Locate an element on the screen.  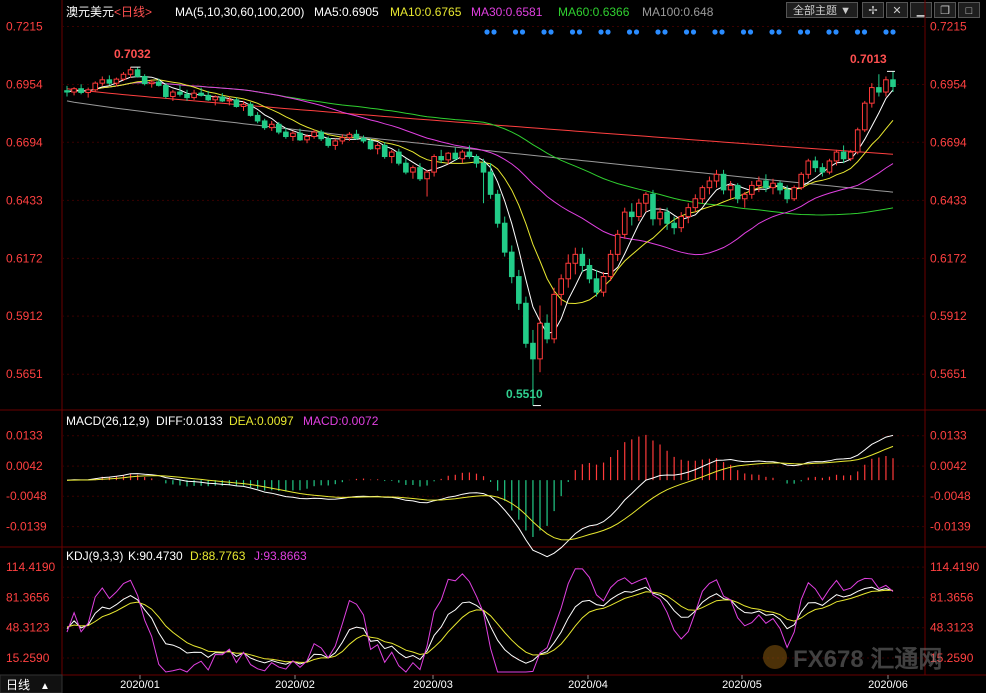
price-tick-left: 0.7215 is located at coordinates (24, 26).